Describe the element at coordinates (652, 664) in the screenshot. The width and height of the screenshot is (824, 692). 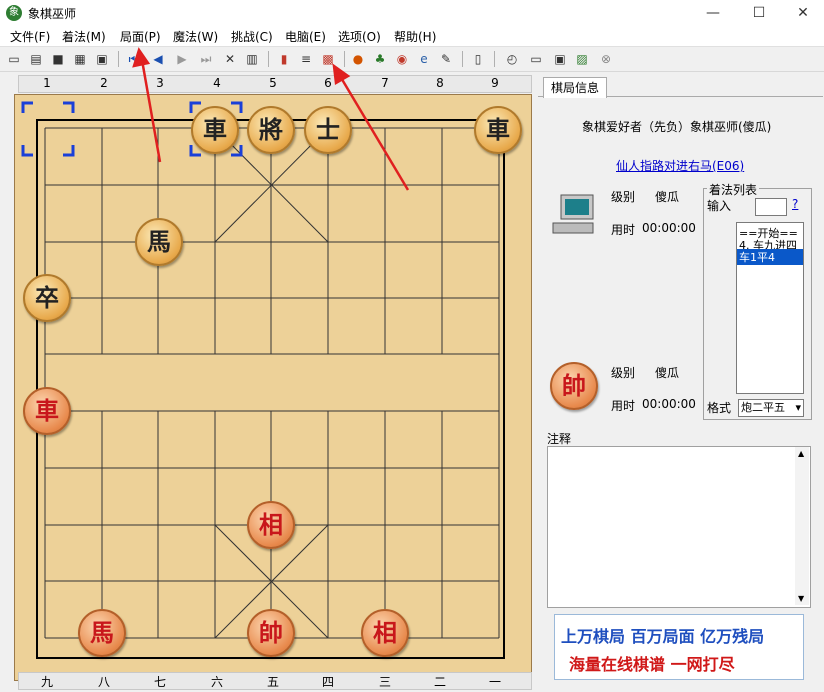
I see `ad-line-2: 海量在线棋谱 一网打尽` at that location.